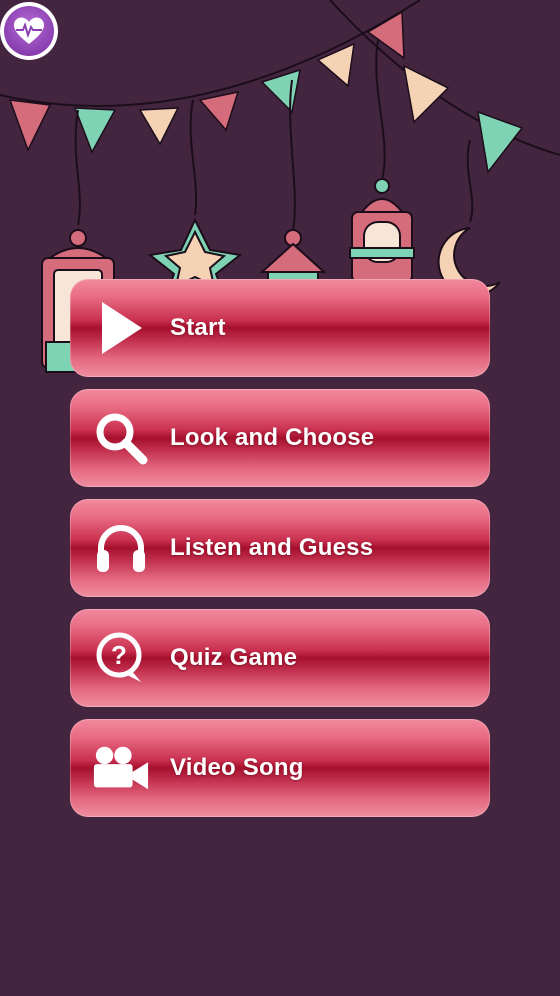 The height and width of the screenshot is (996, 560). I want to click on start-label: Start, so click(198, 327).